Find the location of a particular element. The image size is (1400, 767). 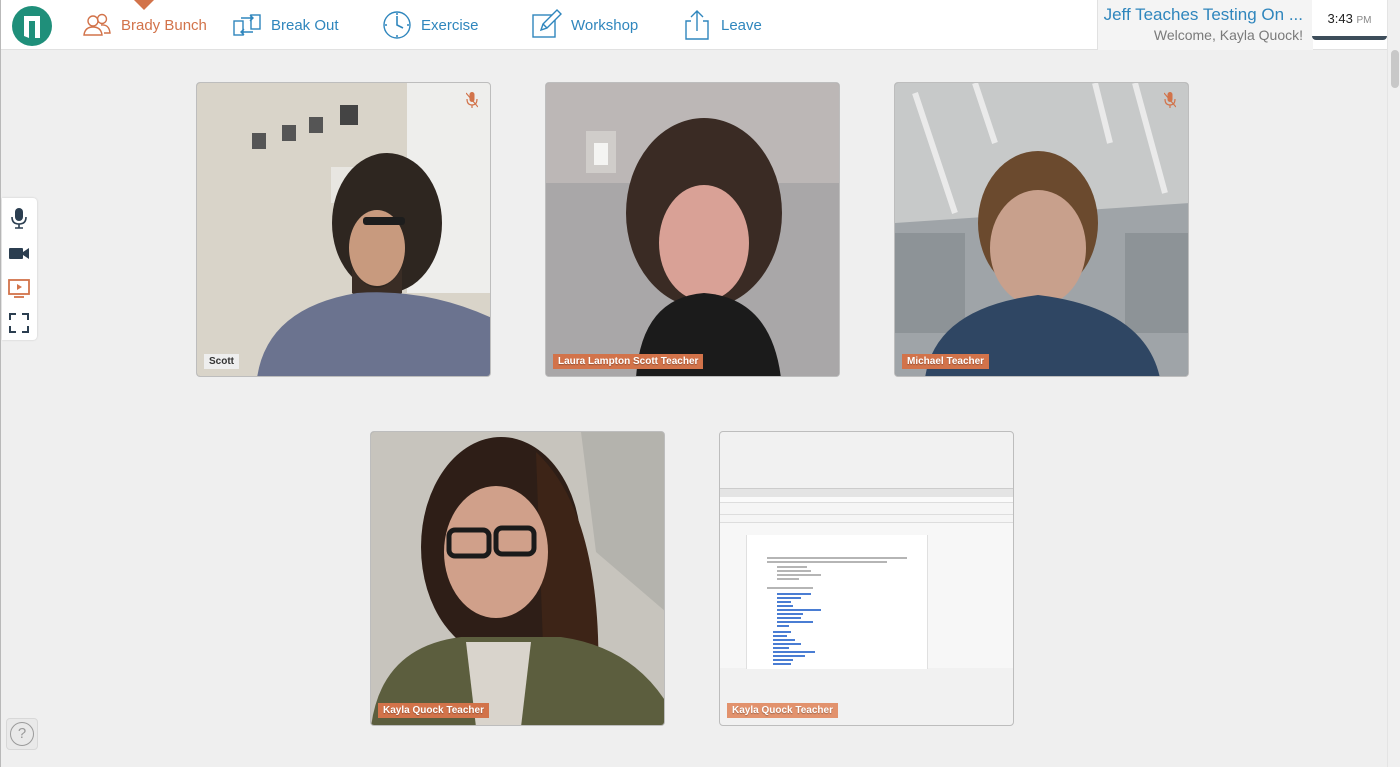

scrollbar-thumb is located at coordinates (1395, 69).